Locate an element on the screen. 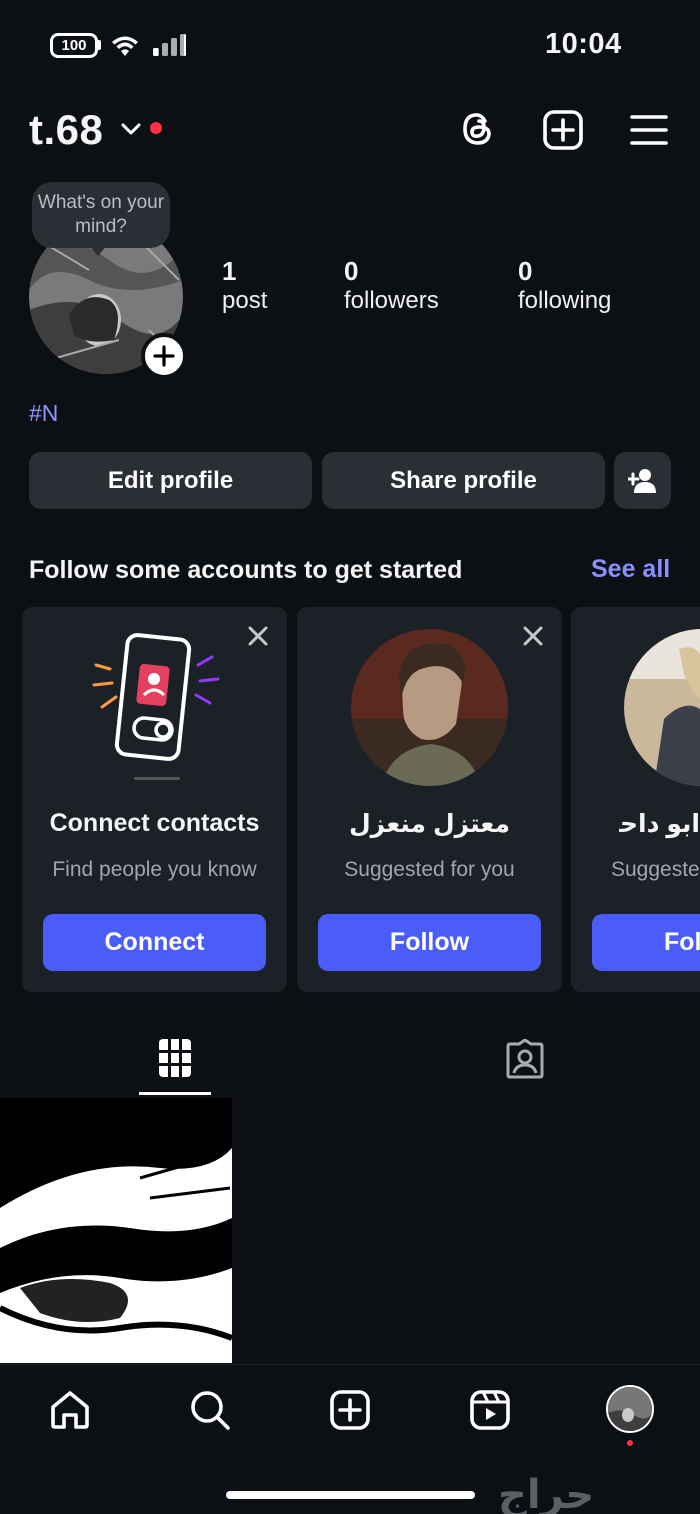  tagged-icon is located at coordinates (525, 1059).